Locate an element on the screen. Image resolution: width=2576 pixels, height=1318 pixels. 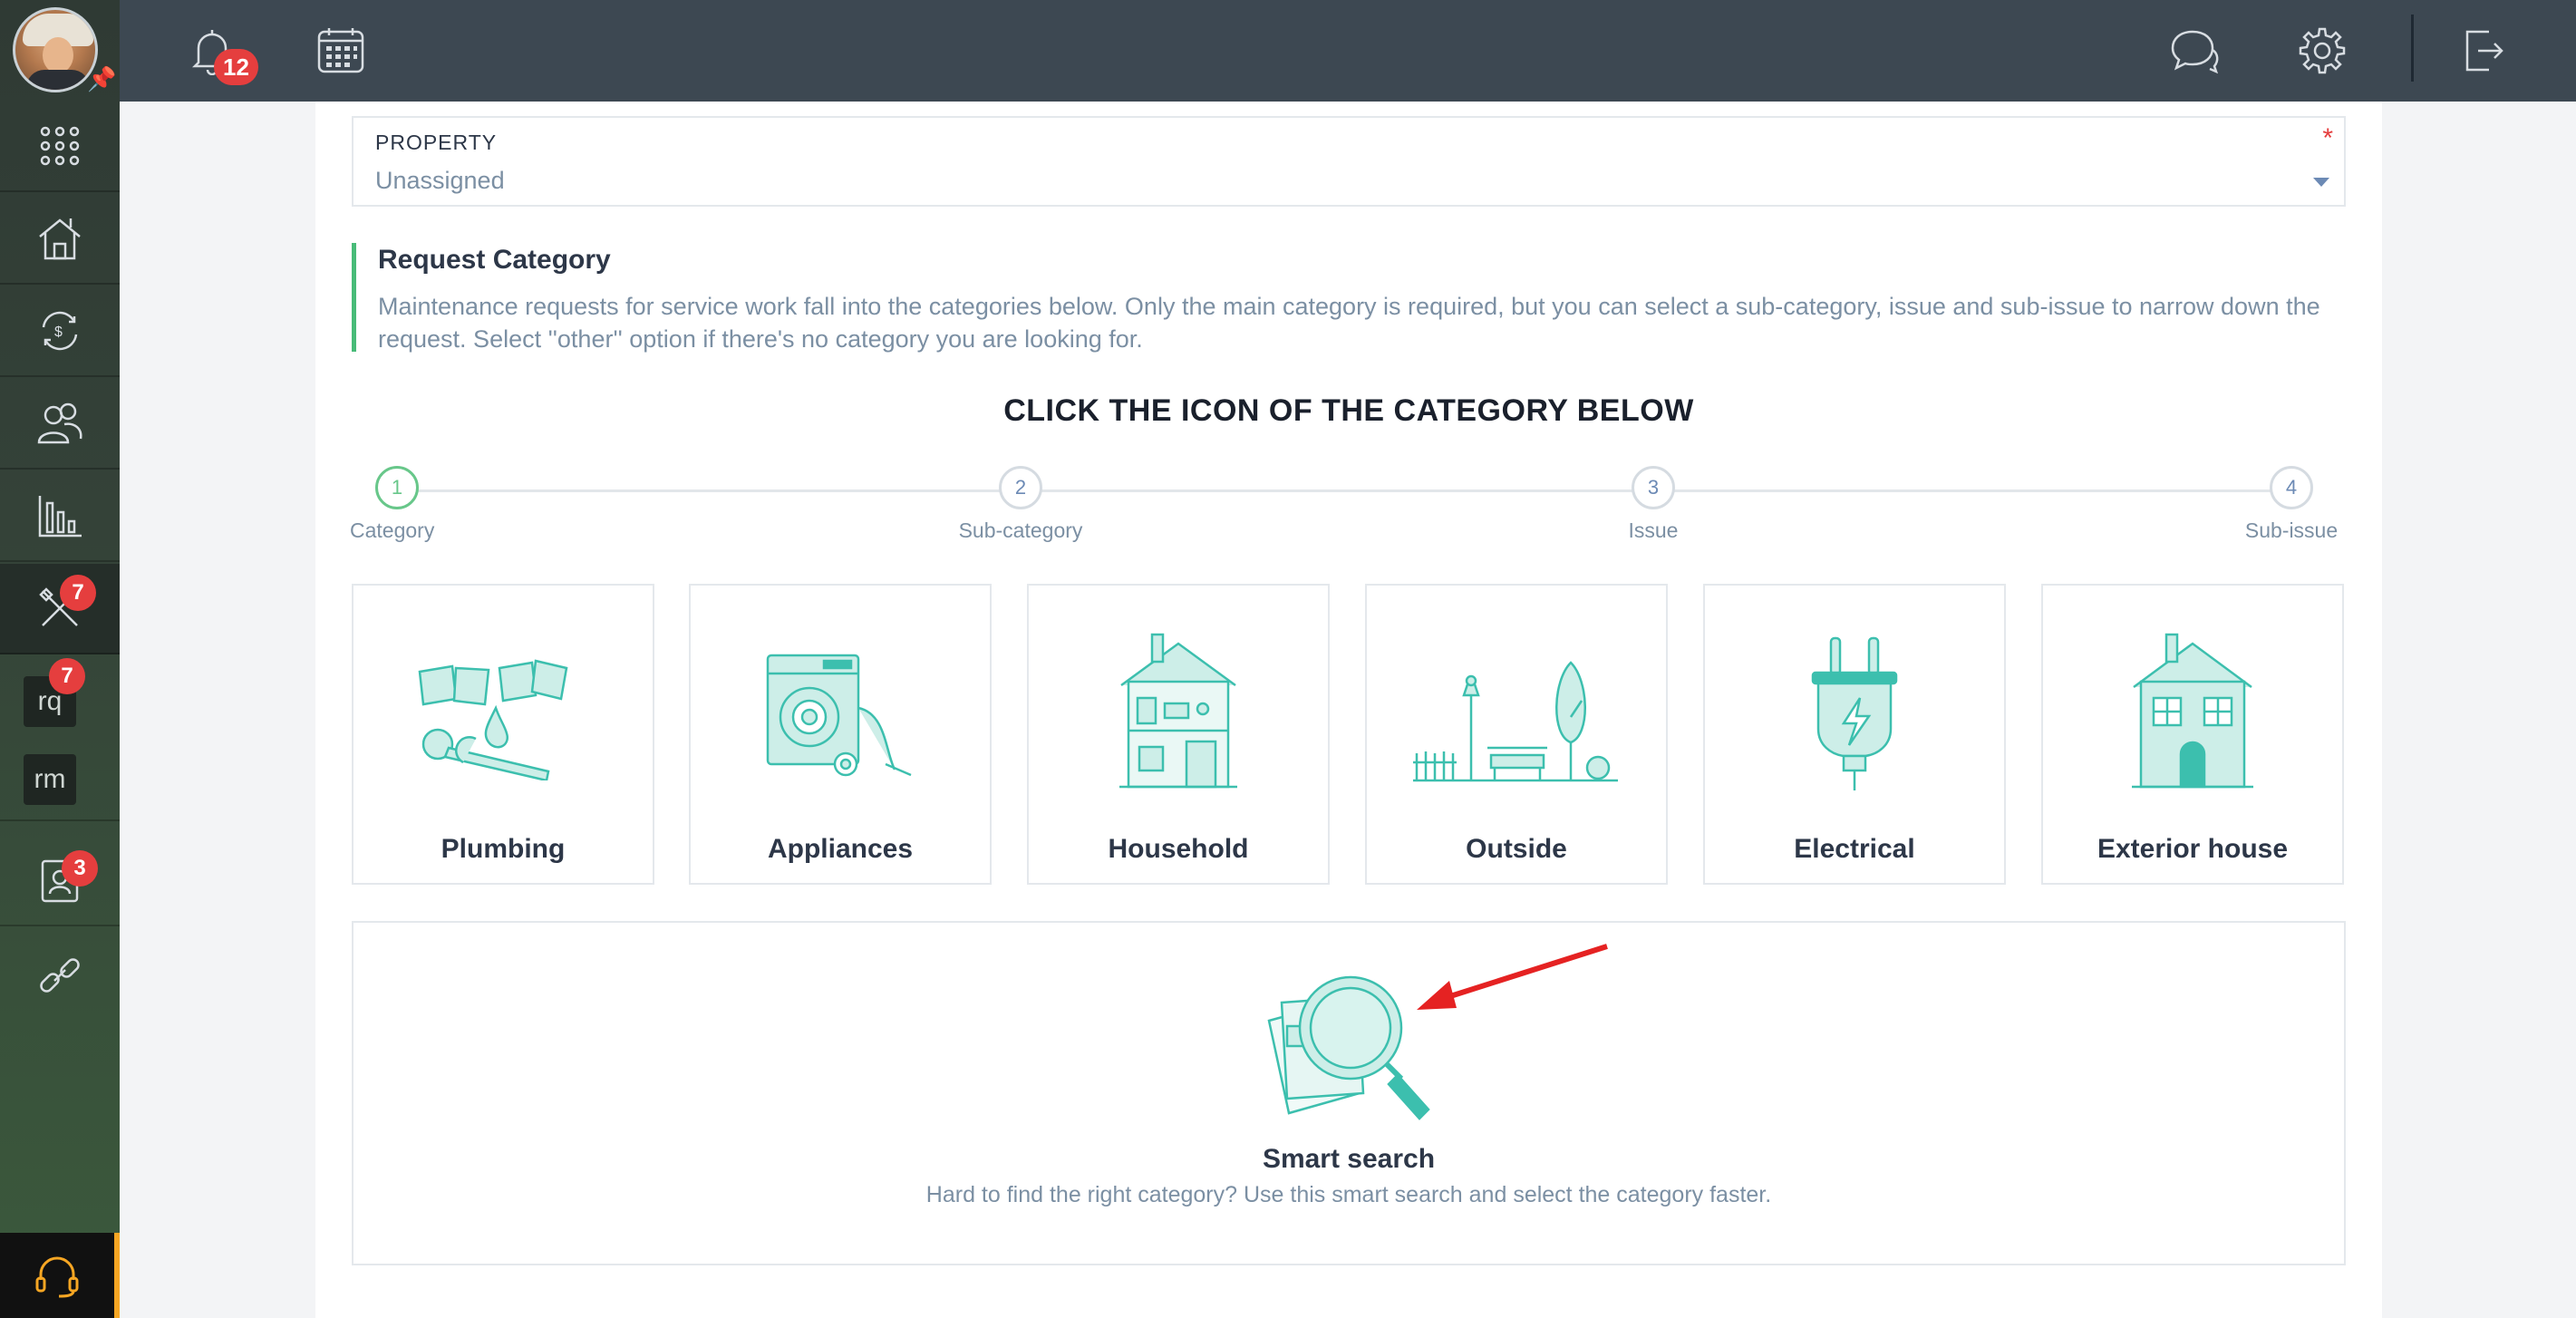
calendar-icon is located at coordinates (341, 51).